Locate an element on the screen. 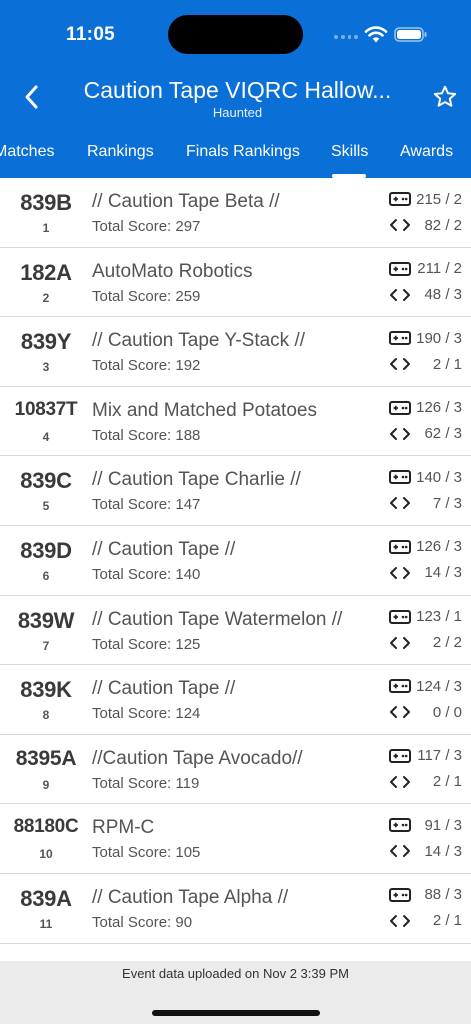  tab-awards: Awards is located at coordinates (426, 152).